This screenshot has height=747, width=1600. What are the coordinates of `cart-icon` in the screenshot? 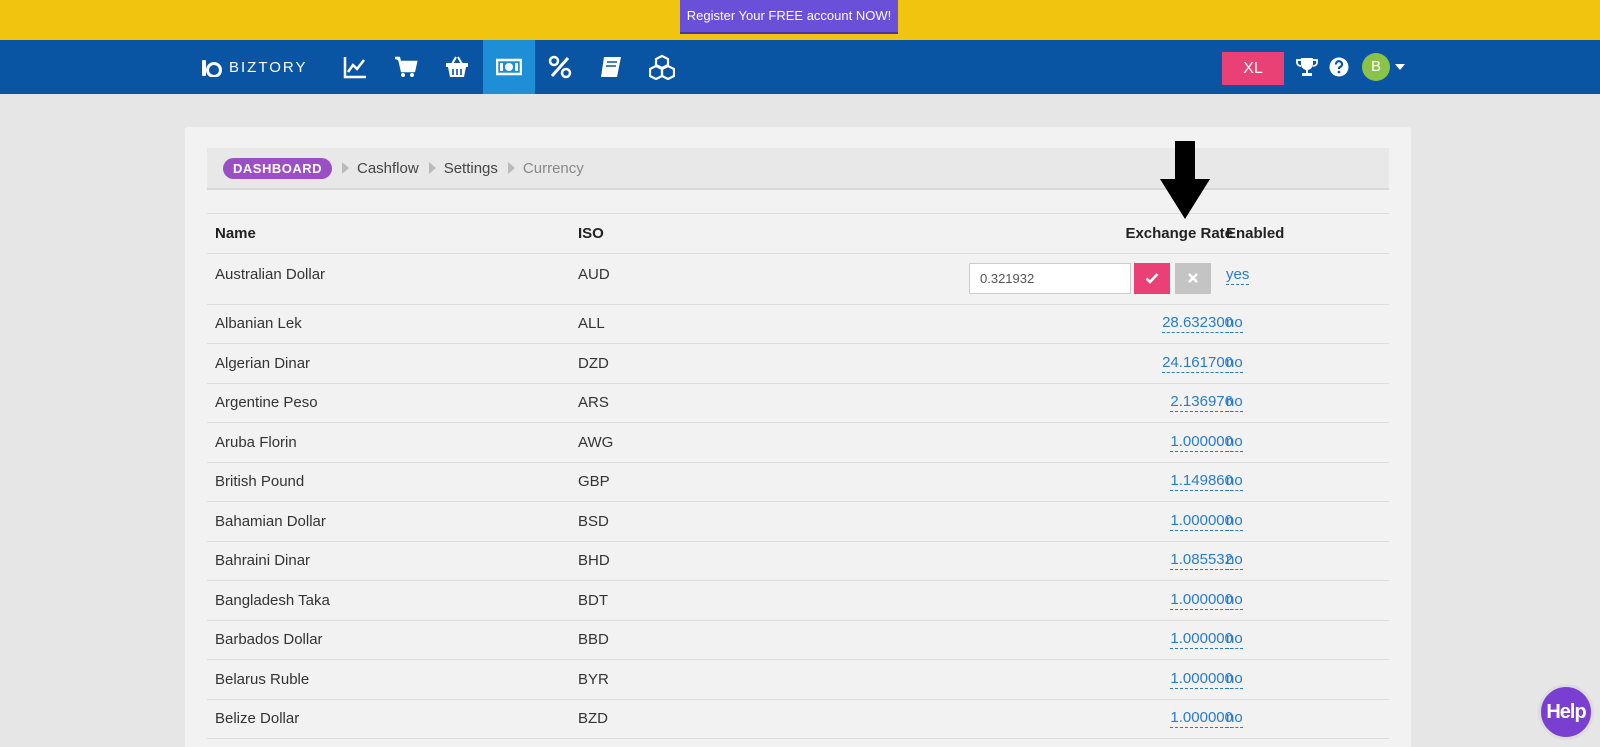 It's located at (406, 66).